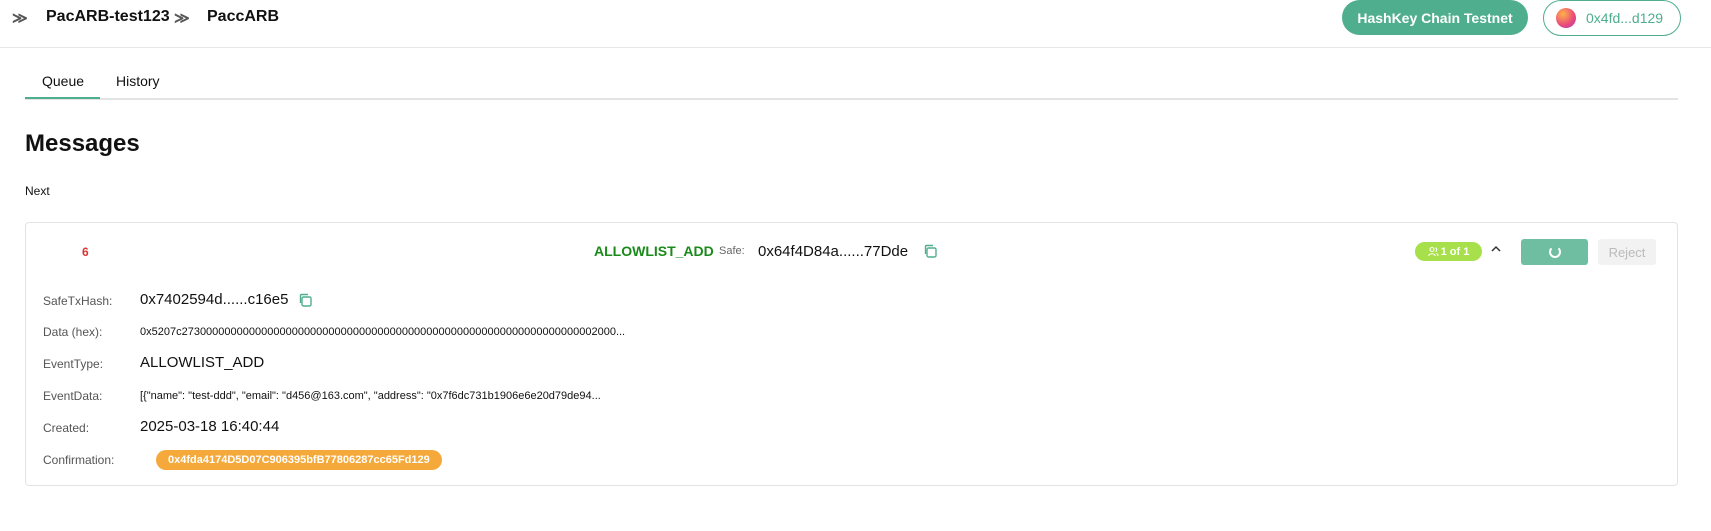 This screenshot has height=531, width=1711. Describe the element at coordinates (214, 299) in the screenshot. I see `safe-tx-hash-value: 0x7402594d......c16e5` at that location.